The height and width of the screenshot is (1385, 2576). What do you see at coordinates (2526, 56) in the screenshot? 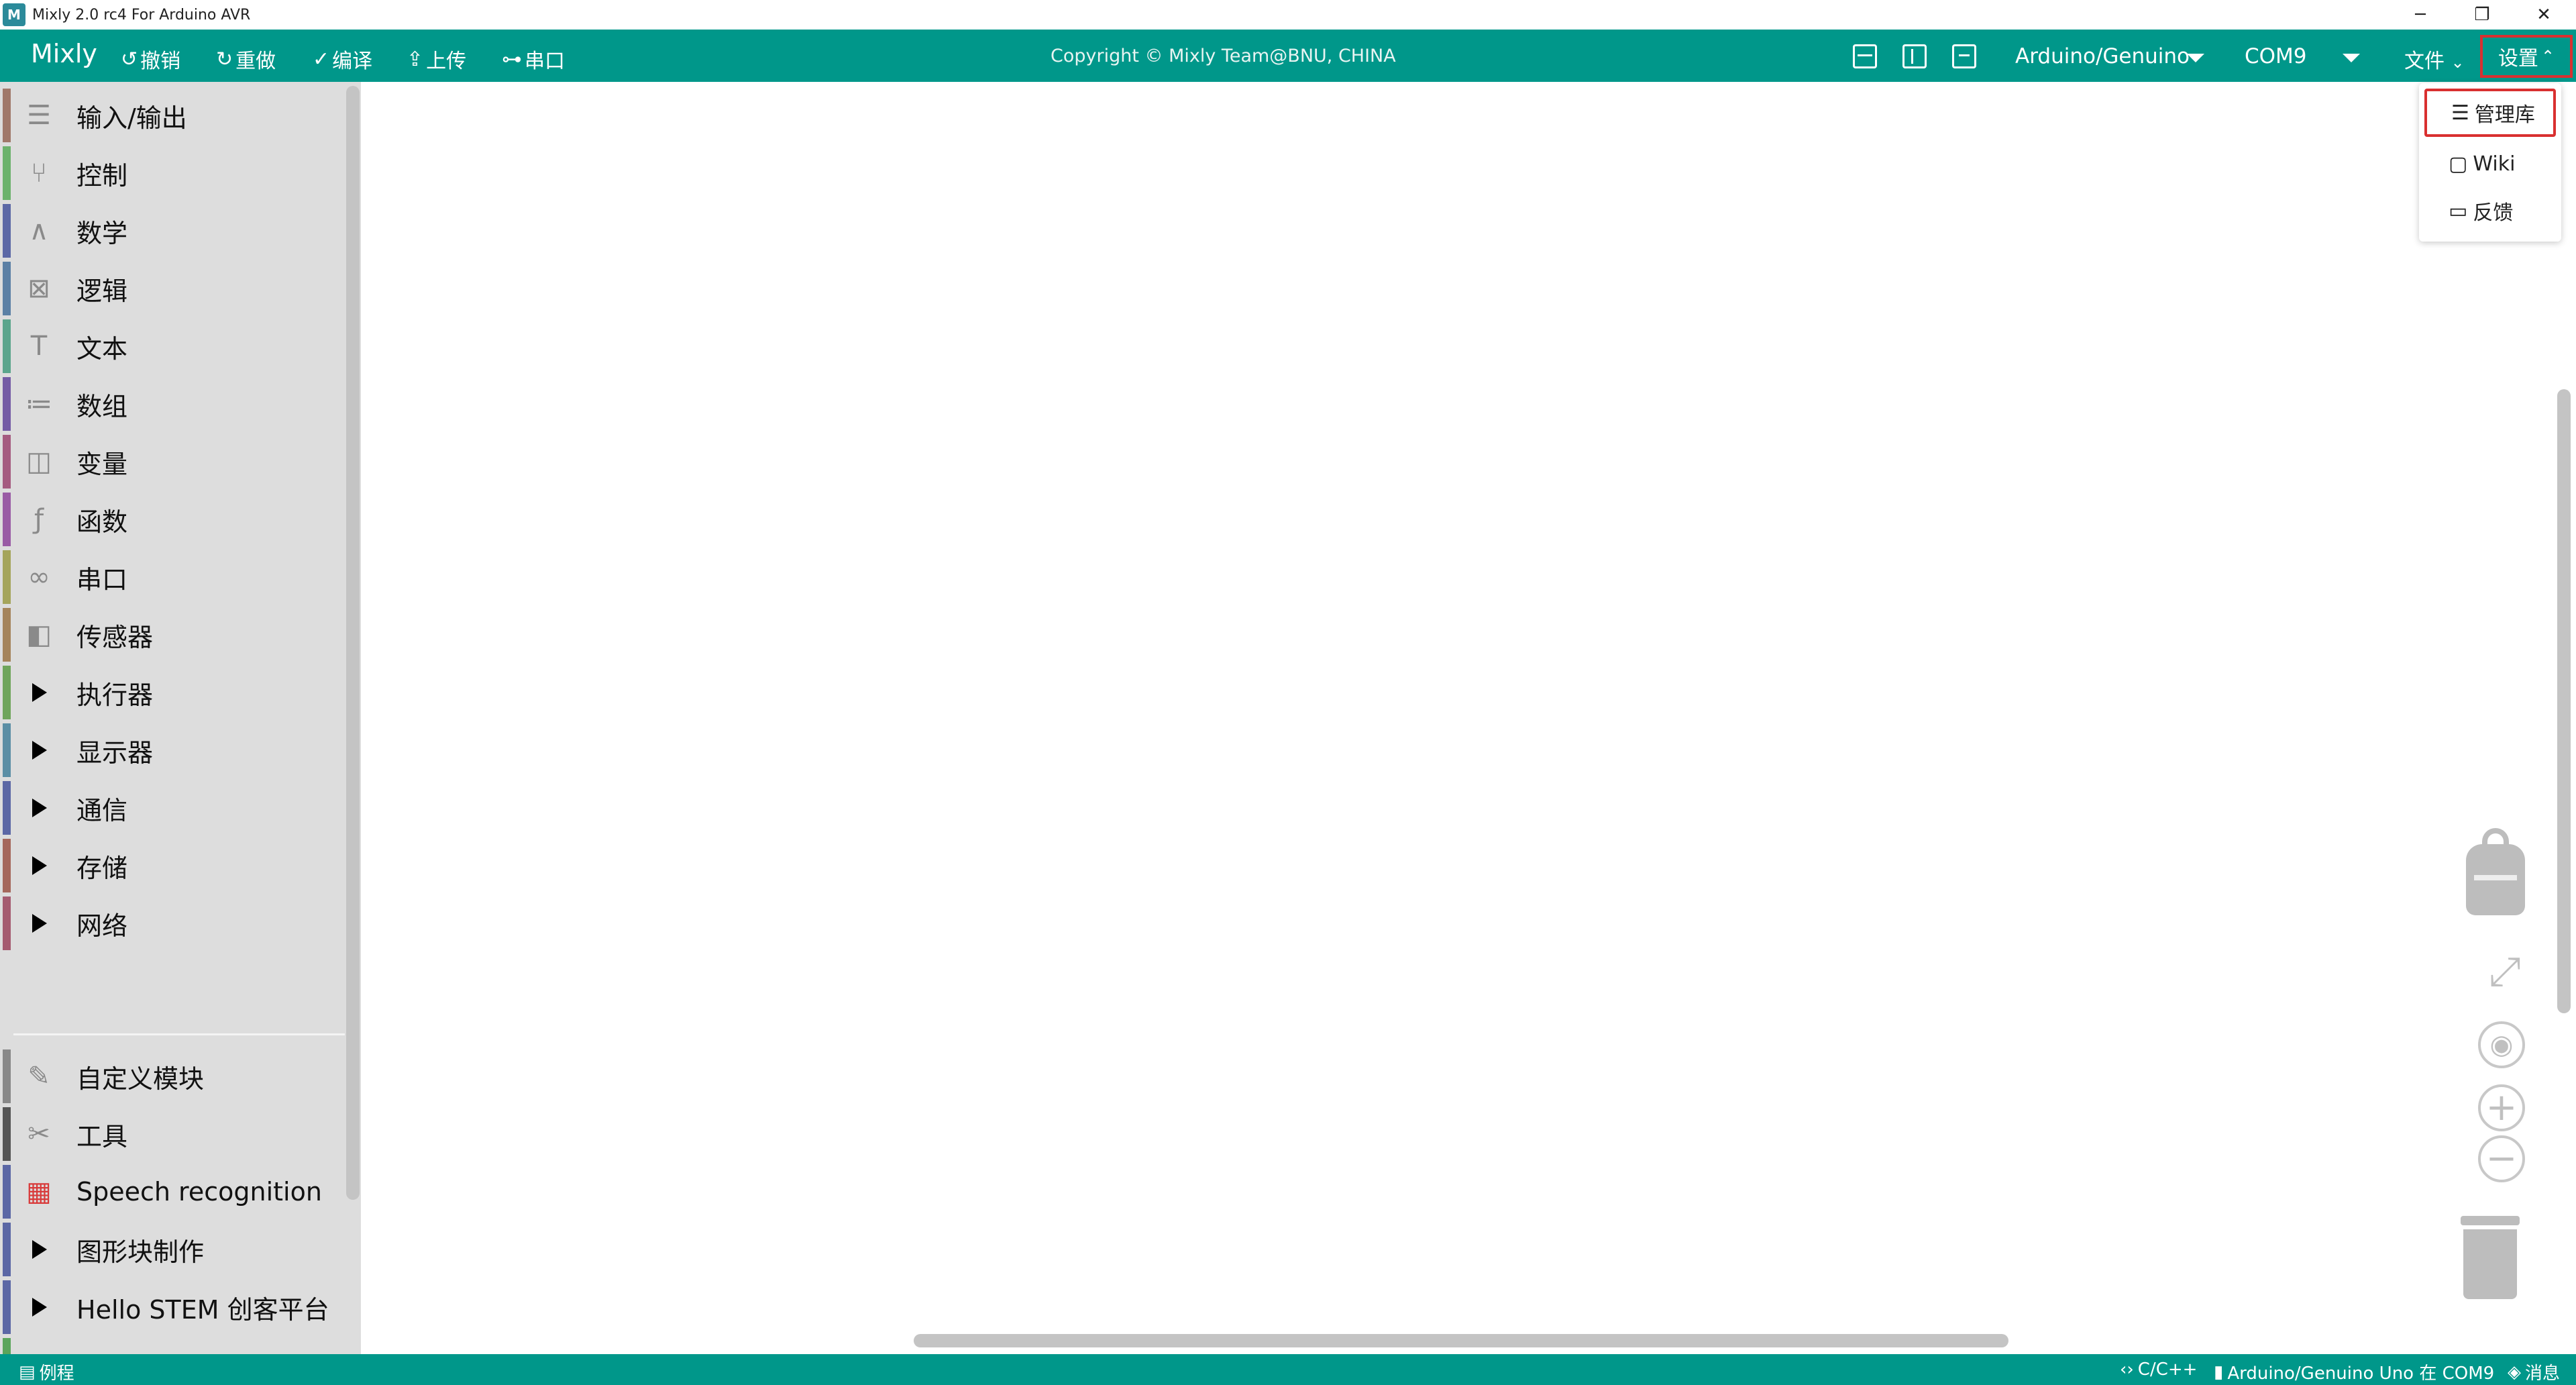
I see `settings-menu: 设置 ⌃` at bounding box center [2526, 56].